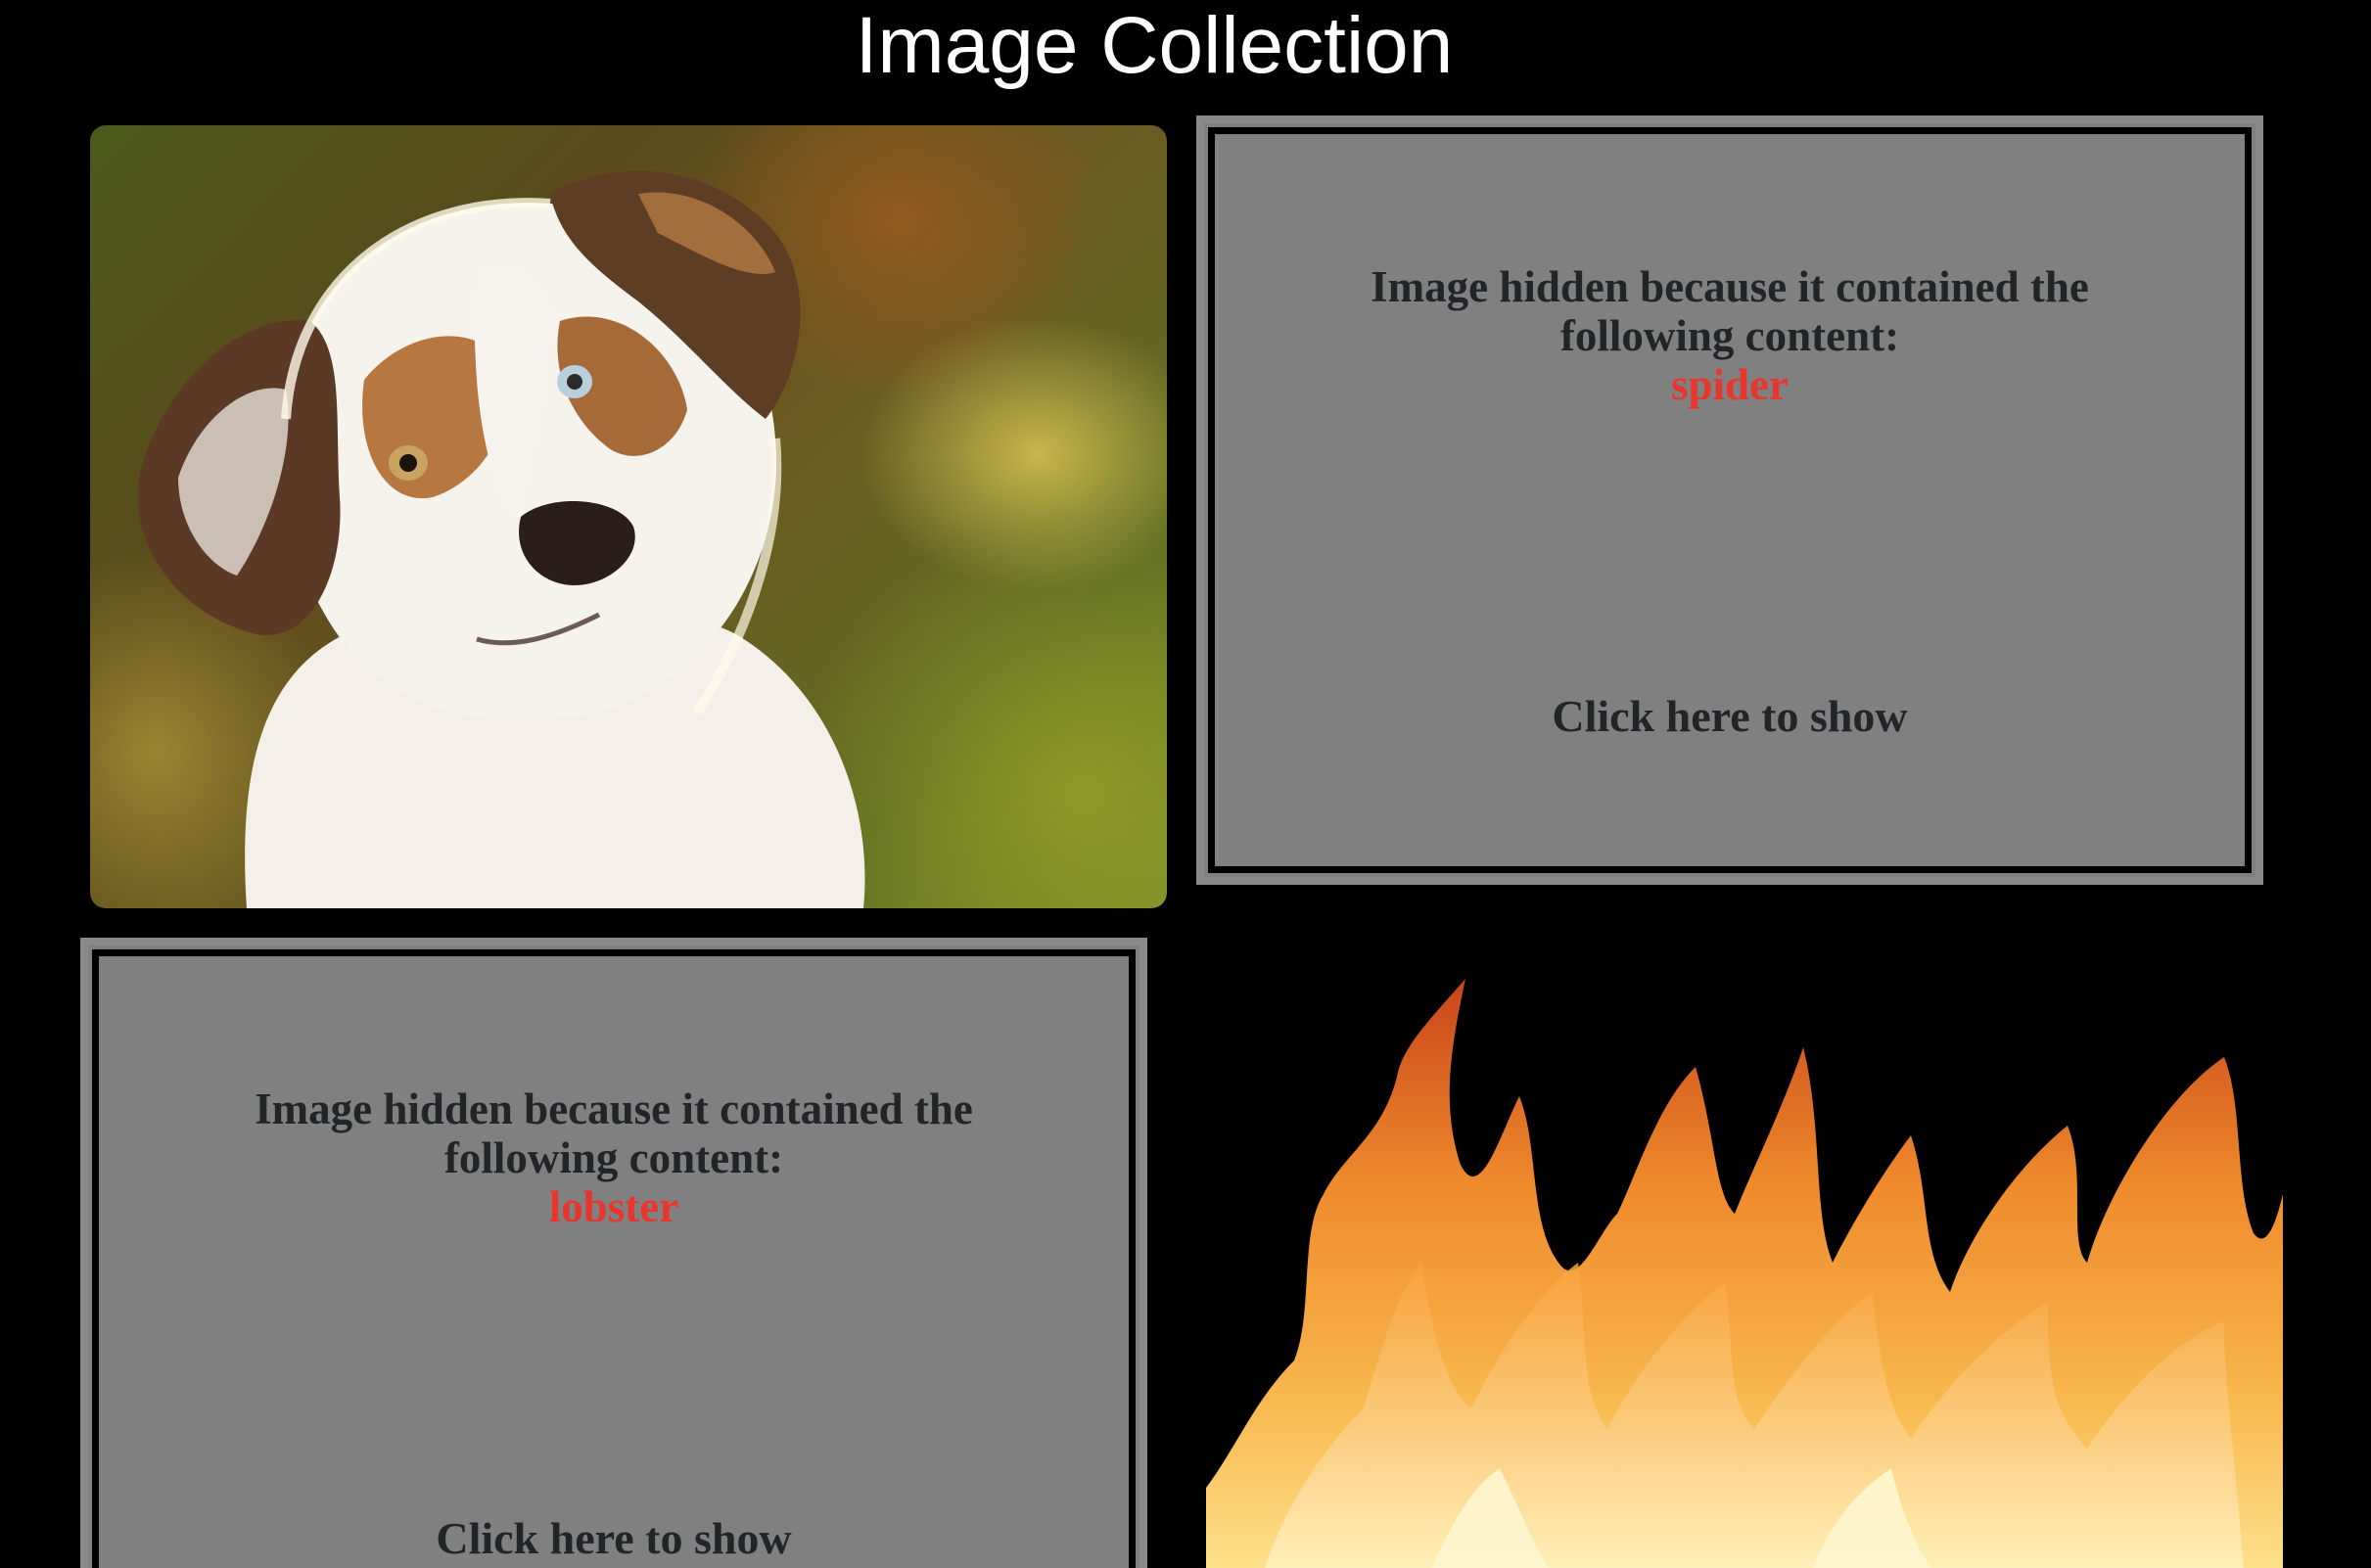 This screenshot has width=2371, height=1568. What do you see at coordinates (614, 1206) in the screenshot?
I see `hidden-reason: lobster` at bounding box center [614, 1206].